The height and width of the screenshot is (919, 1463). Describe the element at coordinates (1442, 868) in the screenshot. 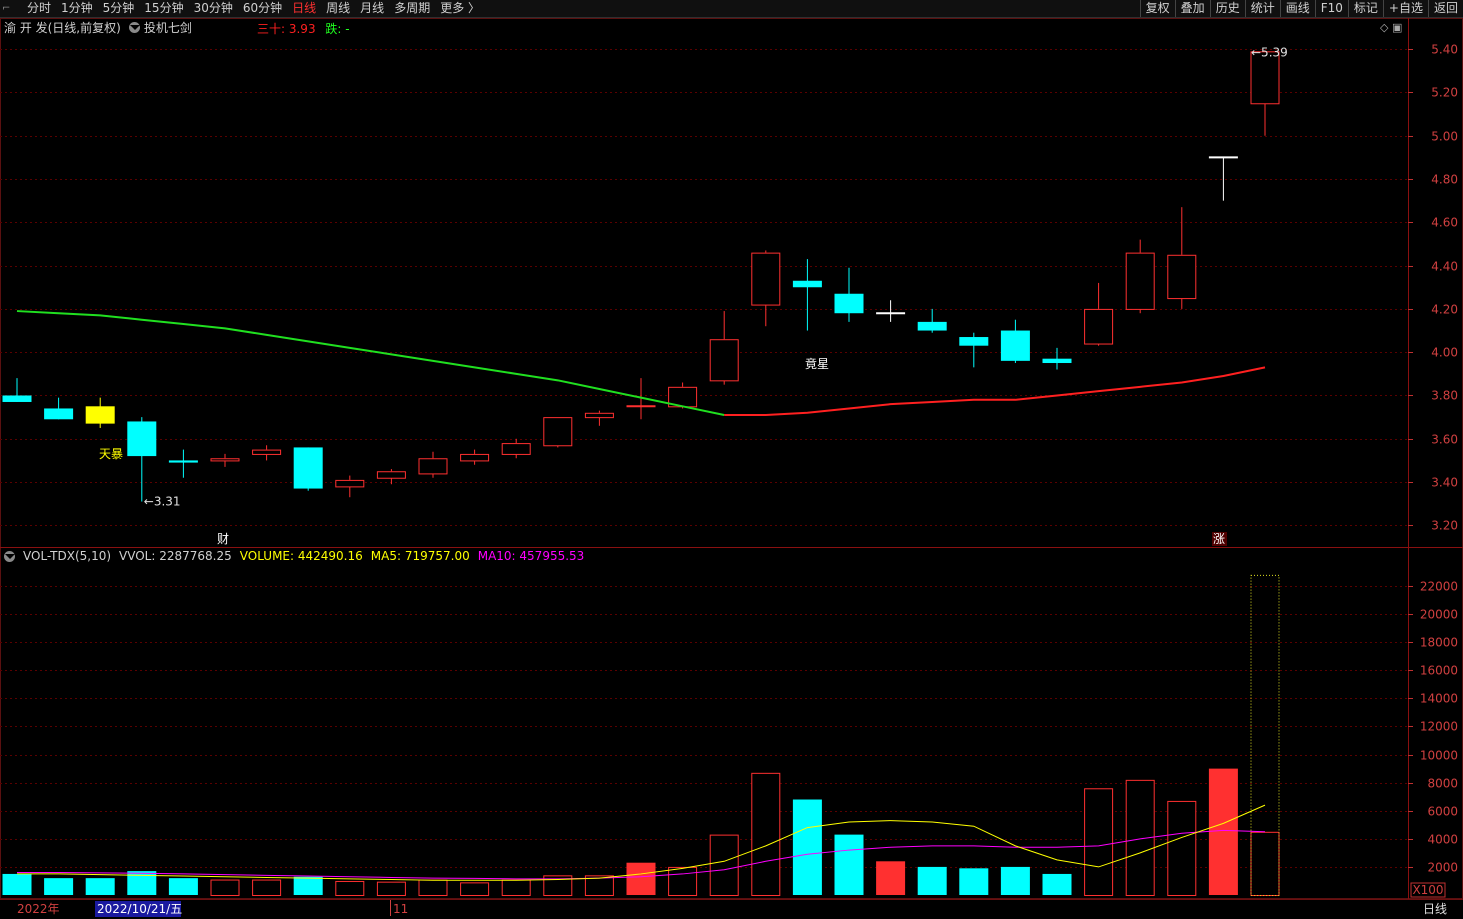

I see `volume-tick-label-0: 2000` at that location.